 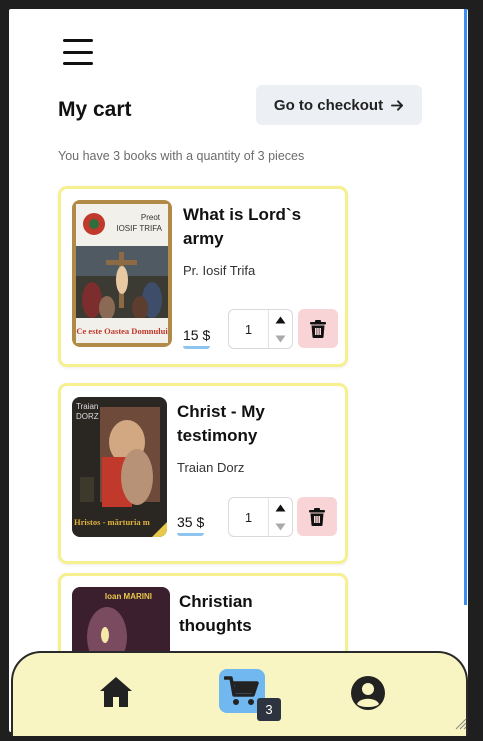 I want to click on book-title: What is Lord`s army, so click(x=258, y=227).